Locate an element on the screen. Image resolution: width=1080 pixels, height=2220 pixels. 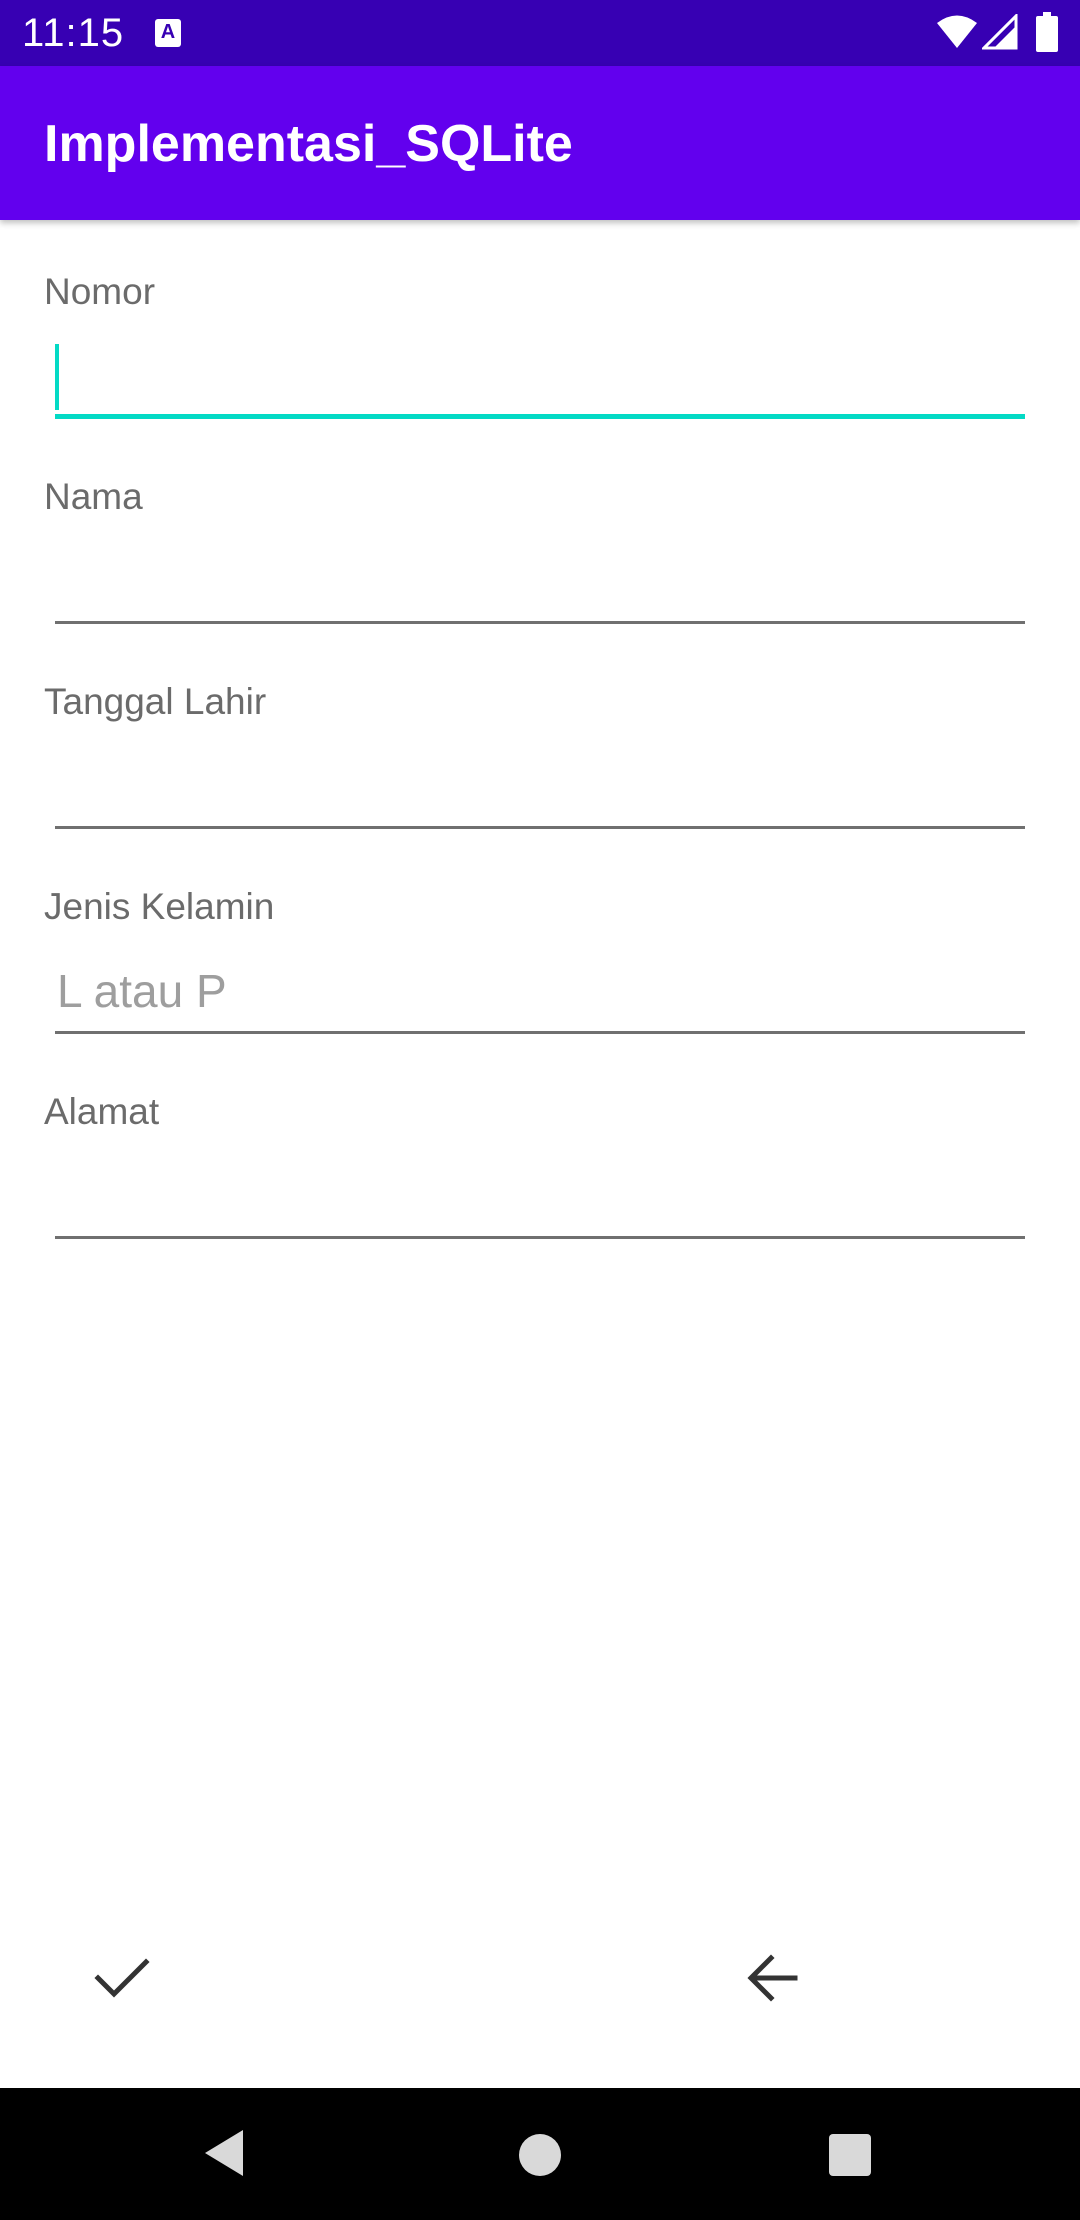
notification-icon: A is located at coordinates (168, 33).